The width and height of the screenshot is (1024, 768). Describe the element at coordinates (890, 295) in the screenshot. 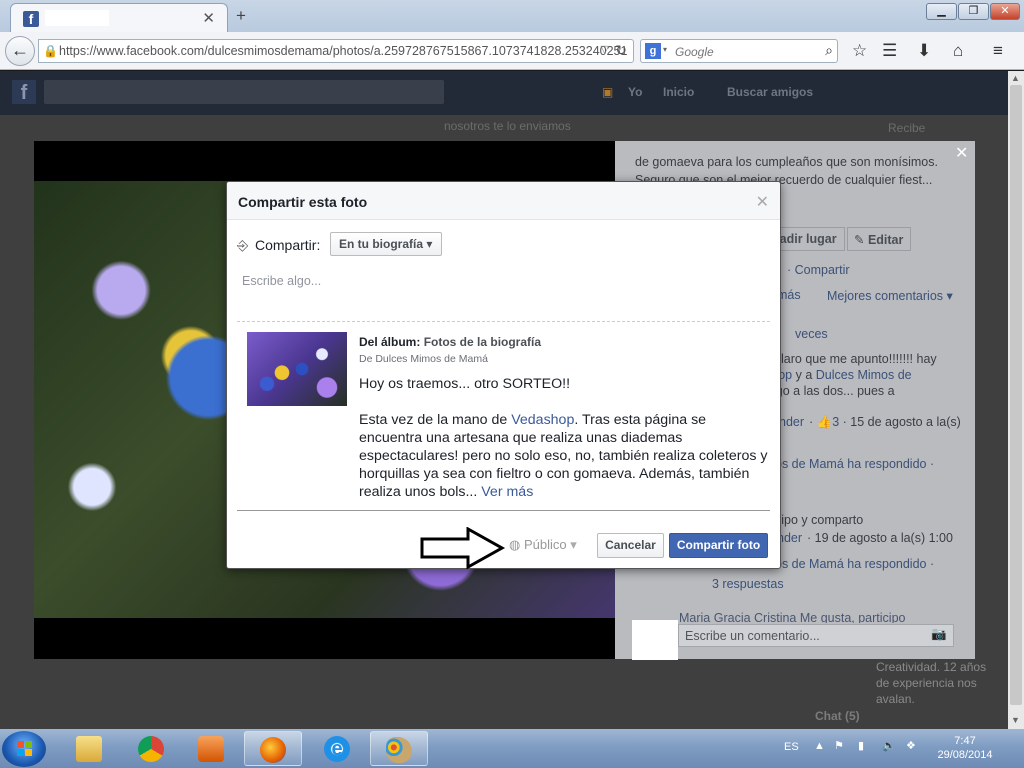

I see `best-comments-dropdown: Mejores comentarios ▾` at that location.